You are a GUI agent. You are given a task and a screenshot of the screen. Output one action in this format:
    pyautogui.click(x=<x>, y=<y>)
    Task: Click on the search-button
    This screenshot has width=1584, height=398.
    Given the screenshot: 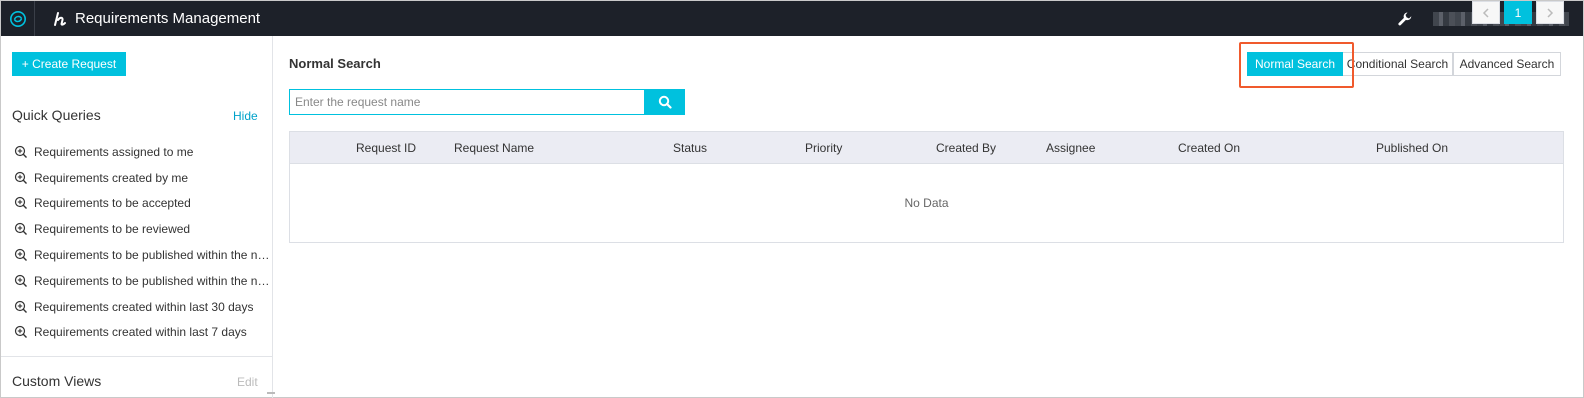 What is the action you would take?
    pyautogui.click(x=664, y=102)
    